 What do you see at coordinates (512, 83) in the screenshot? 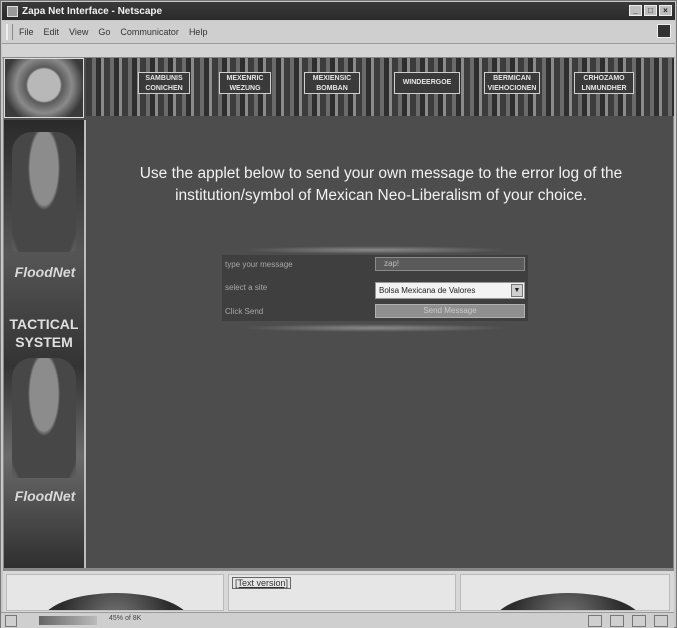
I see `banner-link-5: BERMICAN VIEHOCIONEN` at bounding box center [512, 83].